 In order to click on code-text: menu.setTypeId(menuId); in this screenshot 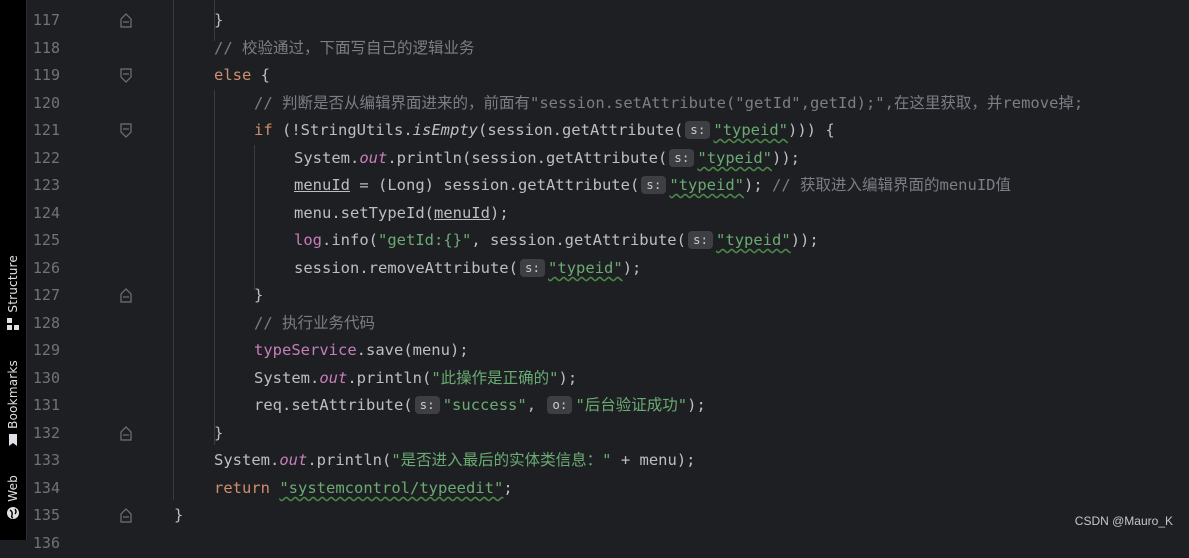, I will do `click(401, 214)`.